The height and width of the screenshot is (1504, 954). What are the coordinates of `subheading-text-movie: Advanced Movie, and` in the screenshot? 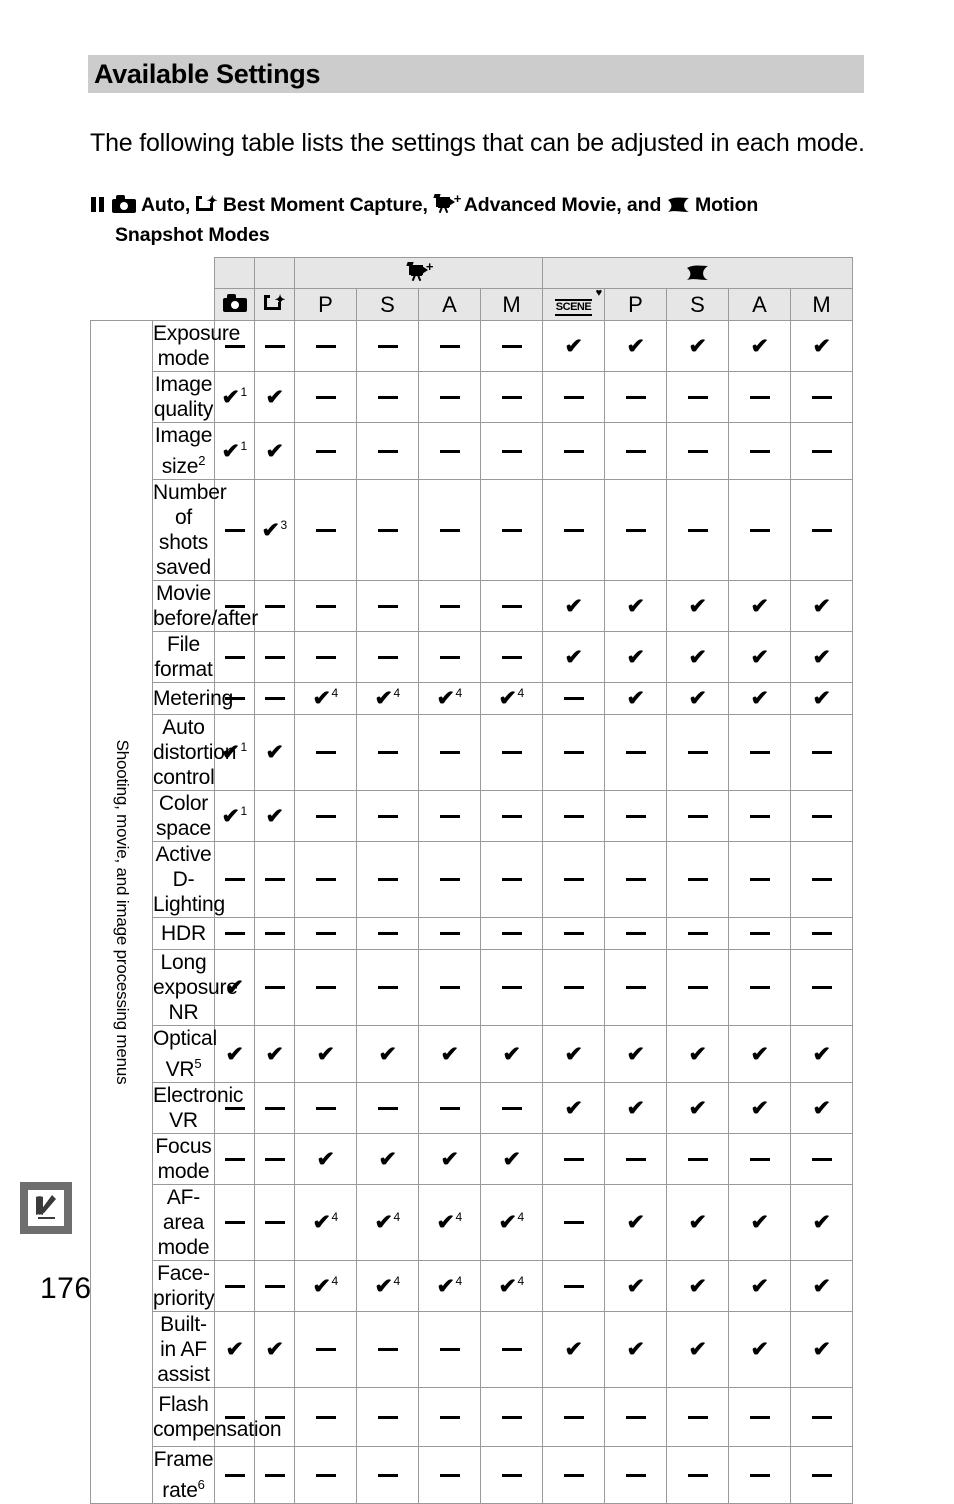 It's located at (562, 205).